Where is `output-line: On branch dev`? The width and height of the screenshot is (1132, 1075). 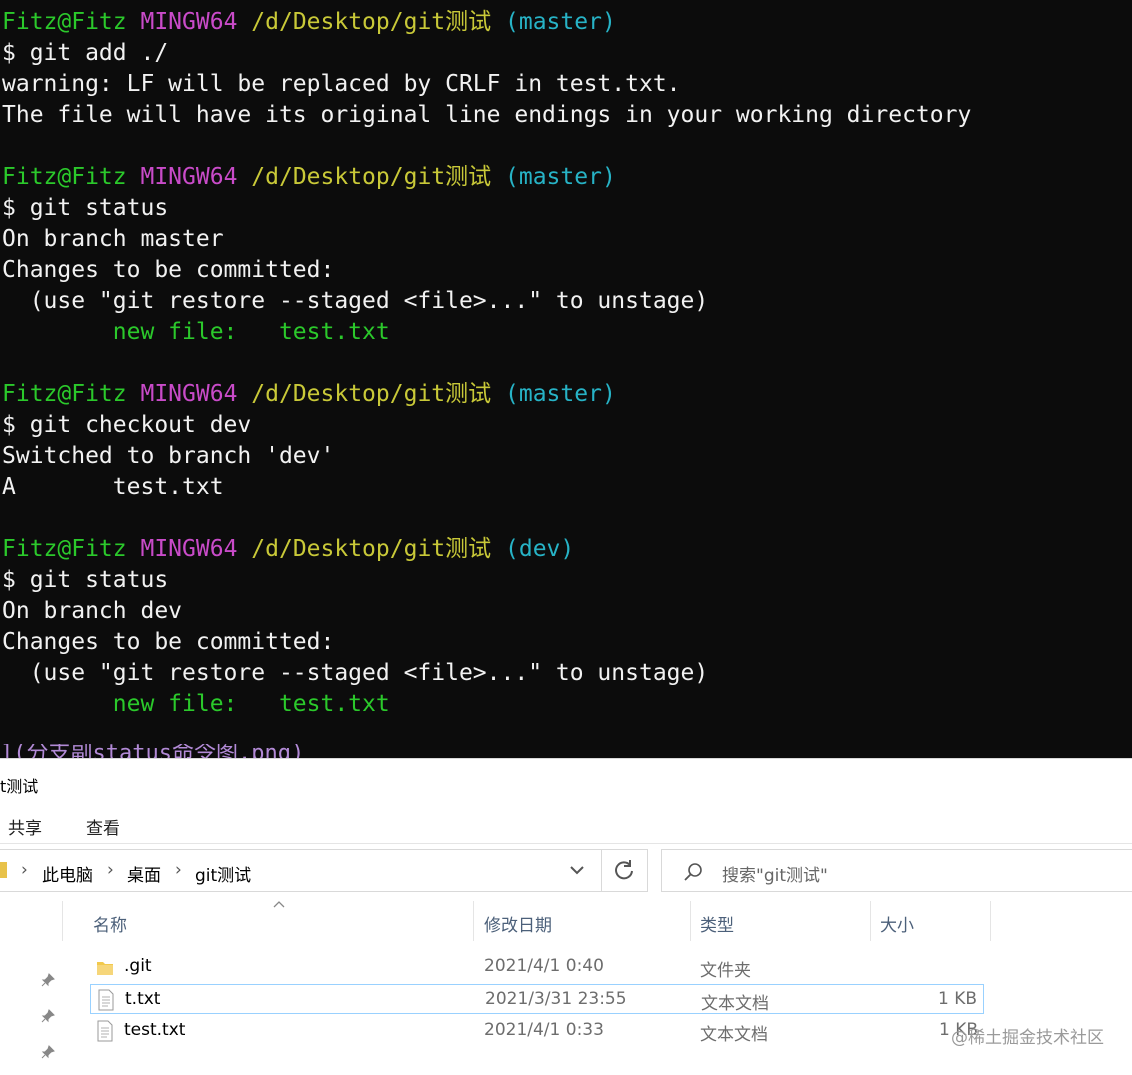
output-line: On branch dev is located at coordinates (92, 611).